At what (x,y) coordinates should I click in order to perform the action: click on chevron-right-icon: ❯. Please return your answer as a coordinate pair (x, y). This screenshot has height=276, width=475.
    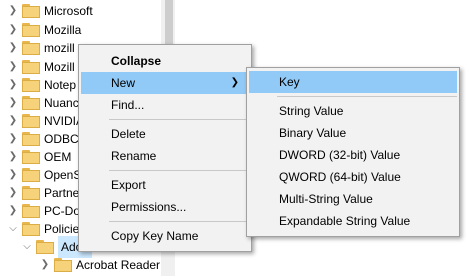
    Looking at the image, I should click on (45, 265).